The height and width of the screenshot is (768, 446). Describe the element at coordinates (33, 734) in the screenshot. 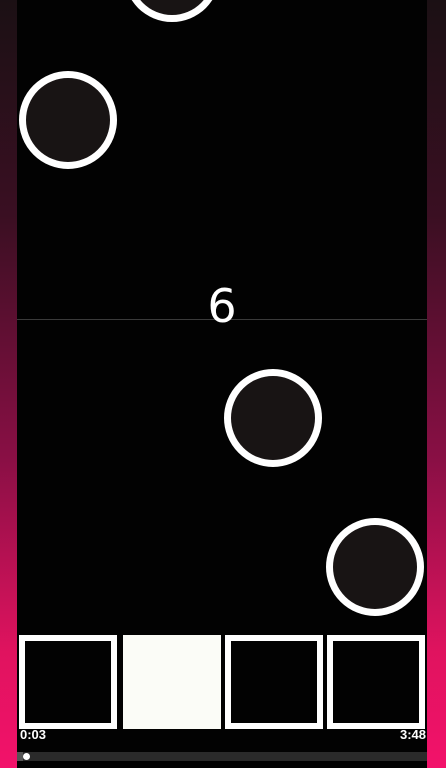

I see `elapsed-time: 0:03` at that location.